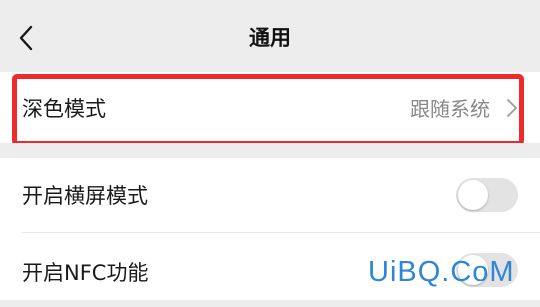 Image resolution: width=540 pixels, height=307 pixels. I want to click on page-title: 通用, so click(270, 38).